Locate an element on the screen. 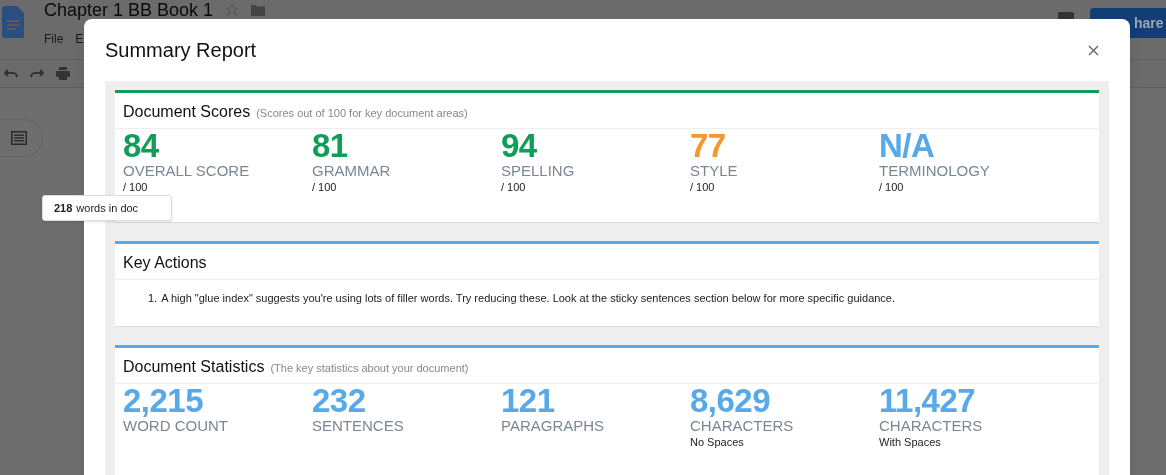  action-text: A high "glue index" suggests you're using lots of filler words. Try reducing these. Look at the sticky sentences section below for more specific guidance. is located at coordinates (528, 298).